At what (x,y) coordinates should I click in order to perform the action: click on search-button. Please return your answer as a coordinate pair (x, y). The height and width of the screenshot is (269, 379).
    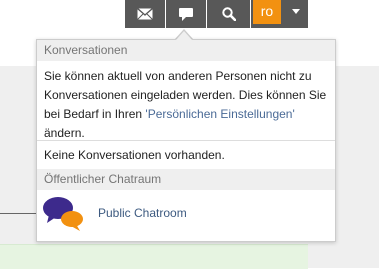
    Looking at the image, I should click on (228, 14).